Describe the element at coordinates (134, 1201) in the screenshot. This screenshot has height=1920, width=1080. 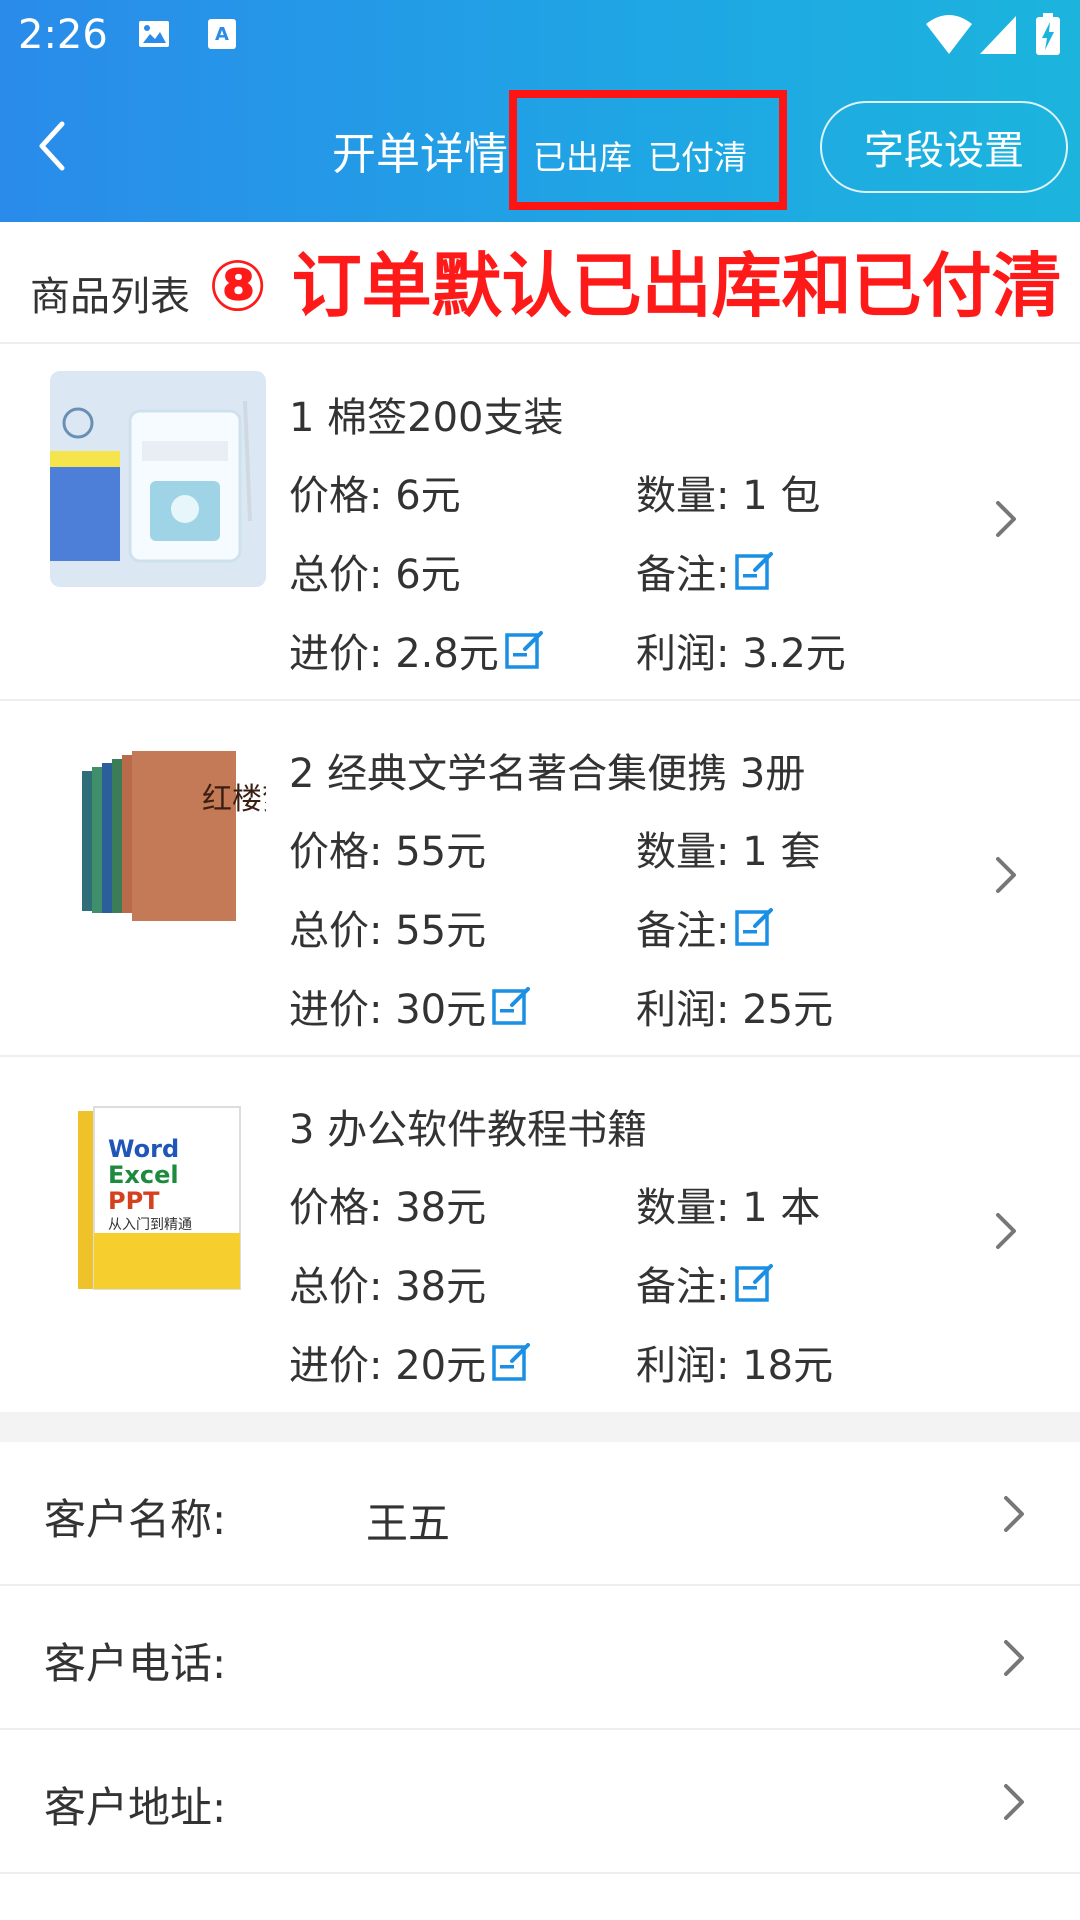
I see `book-ppt-label: PPT` at that location.